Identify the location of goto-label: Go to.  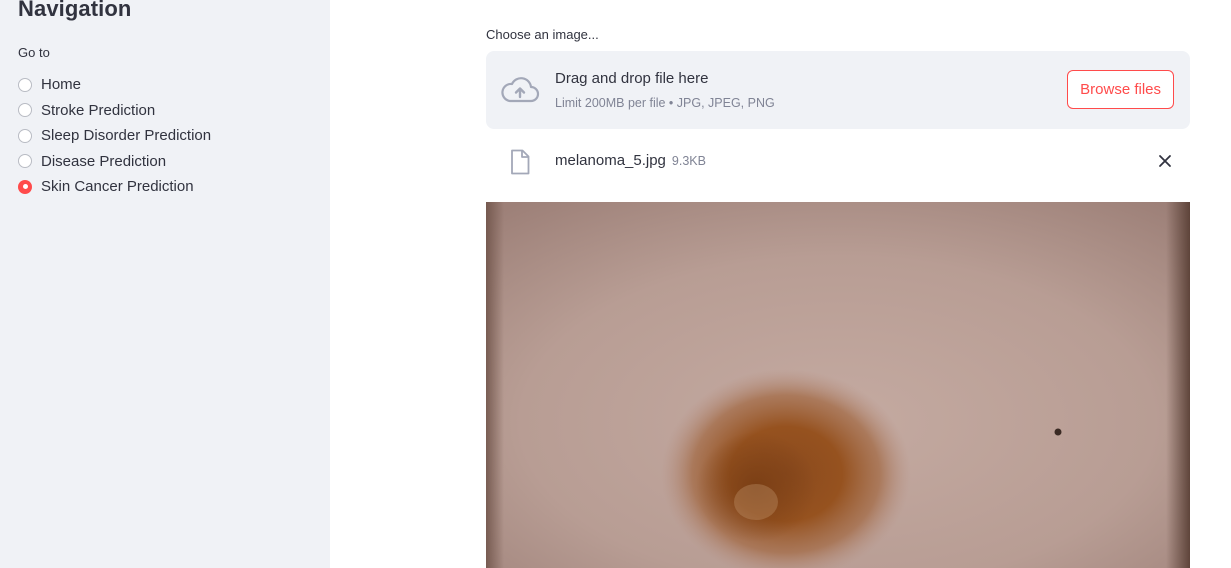
(34, 52).